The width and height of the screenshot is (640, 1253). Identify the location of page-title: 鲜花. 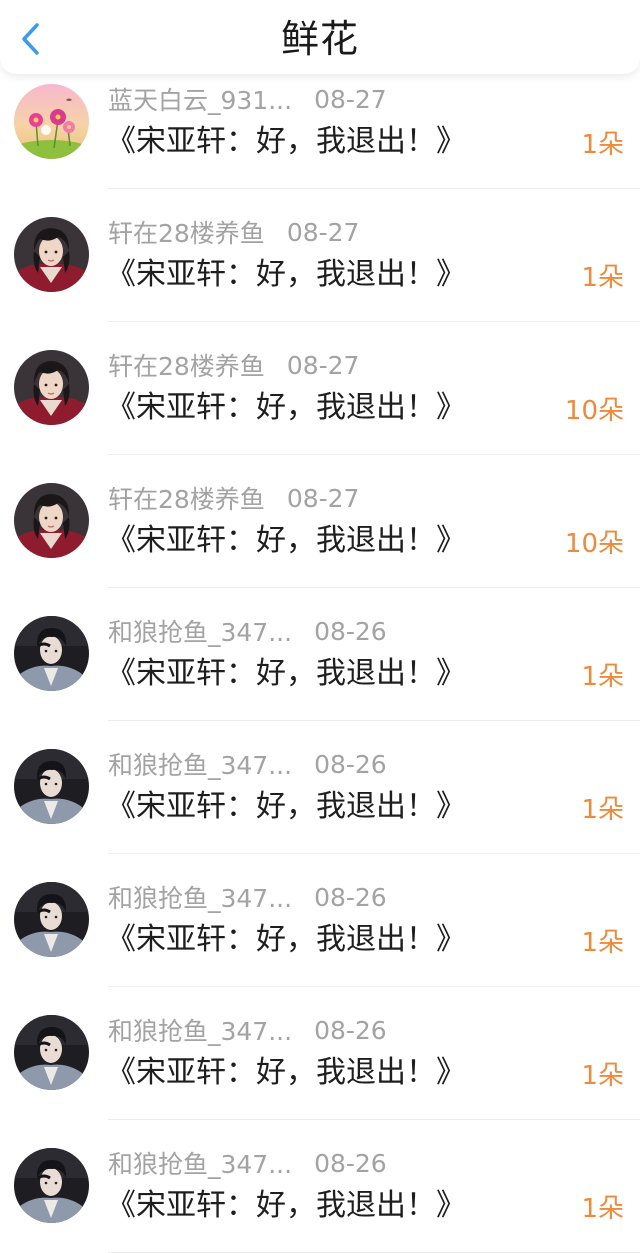
(319, 39).